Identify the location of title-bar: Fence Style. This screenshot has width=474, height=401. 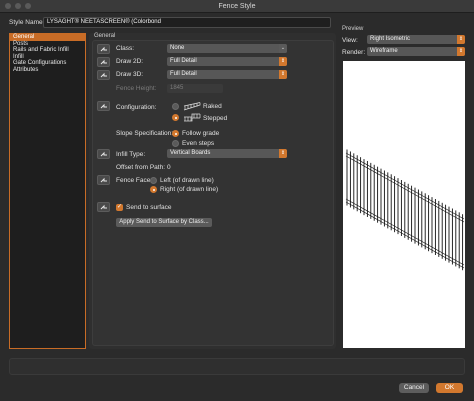
(237, 6).